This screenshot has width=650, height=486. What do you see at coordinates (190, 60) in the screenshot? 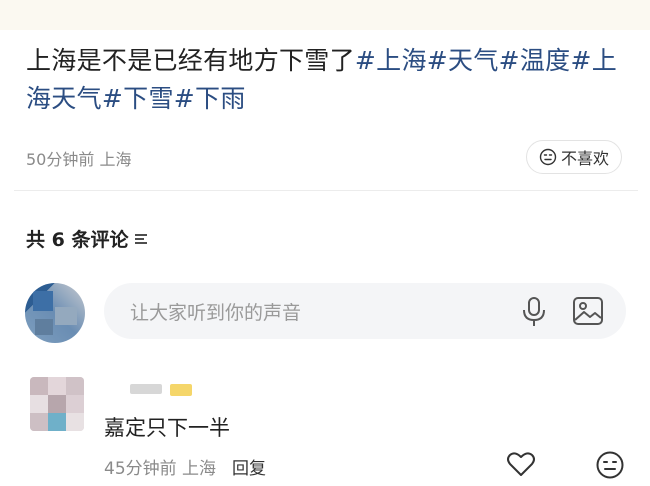
I see `post-body: 上海是不是已经有地方下雪了` at bounding box center [190, 60].